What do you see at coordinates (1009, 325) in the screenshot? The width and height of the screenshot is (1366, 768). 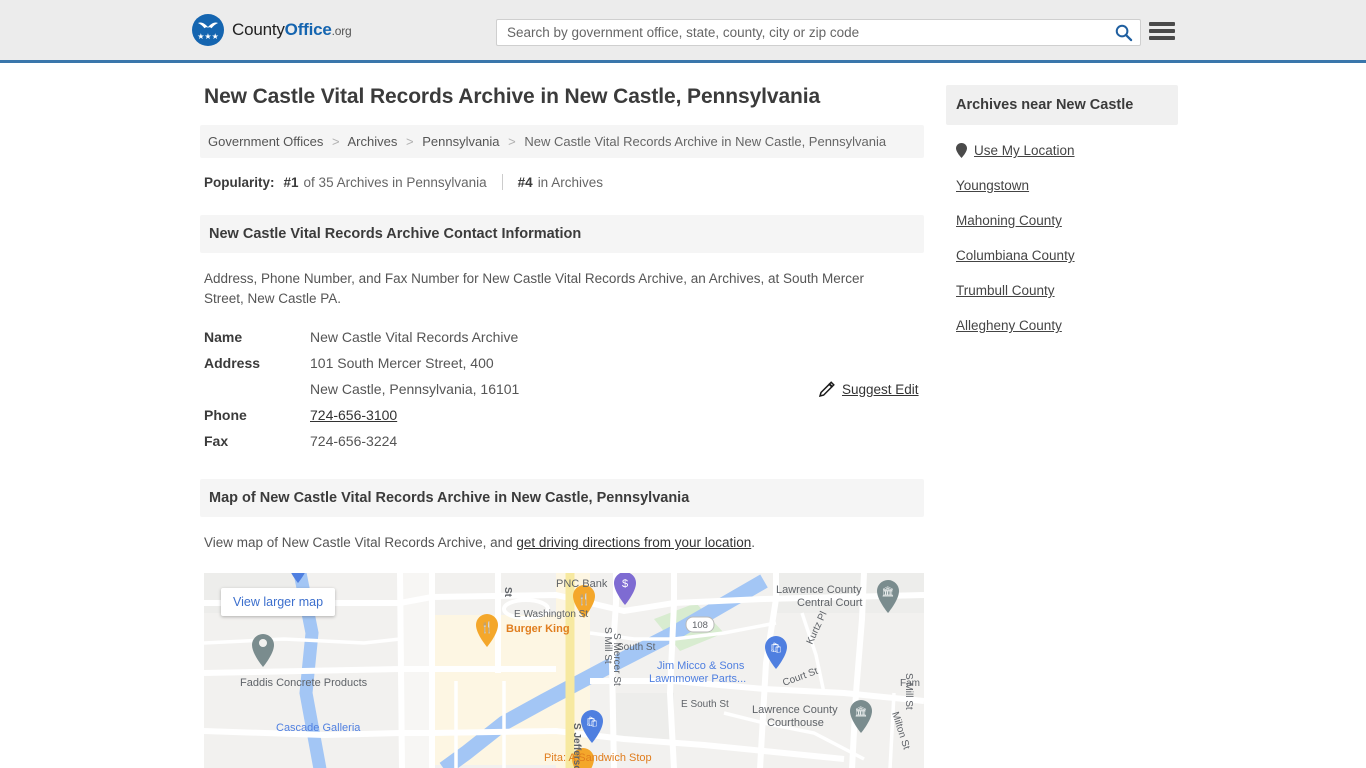 I see `sidebar-item-label: Allegheny County` at bounding box center [1009, 325].